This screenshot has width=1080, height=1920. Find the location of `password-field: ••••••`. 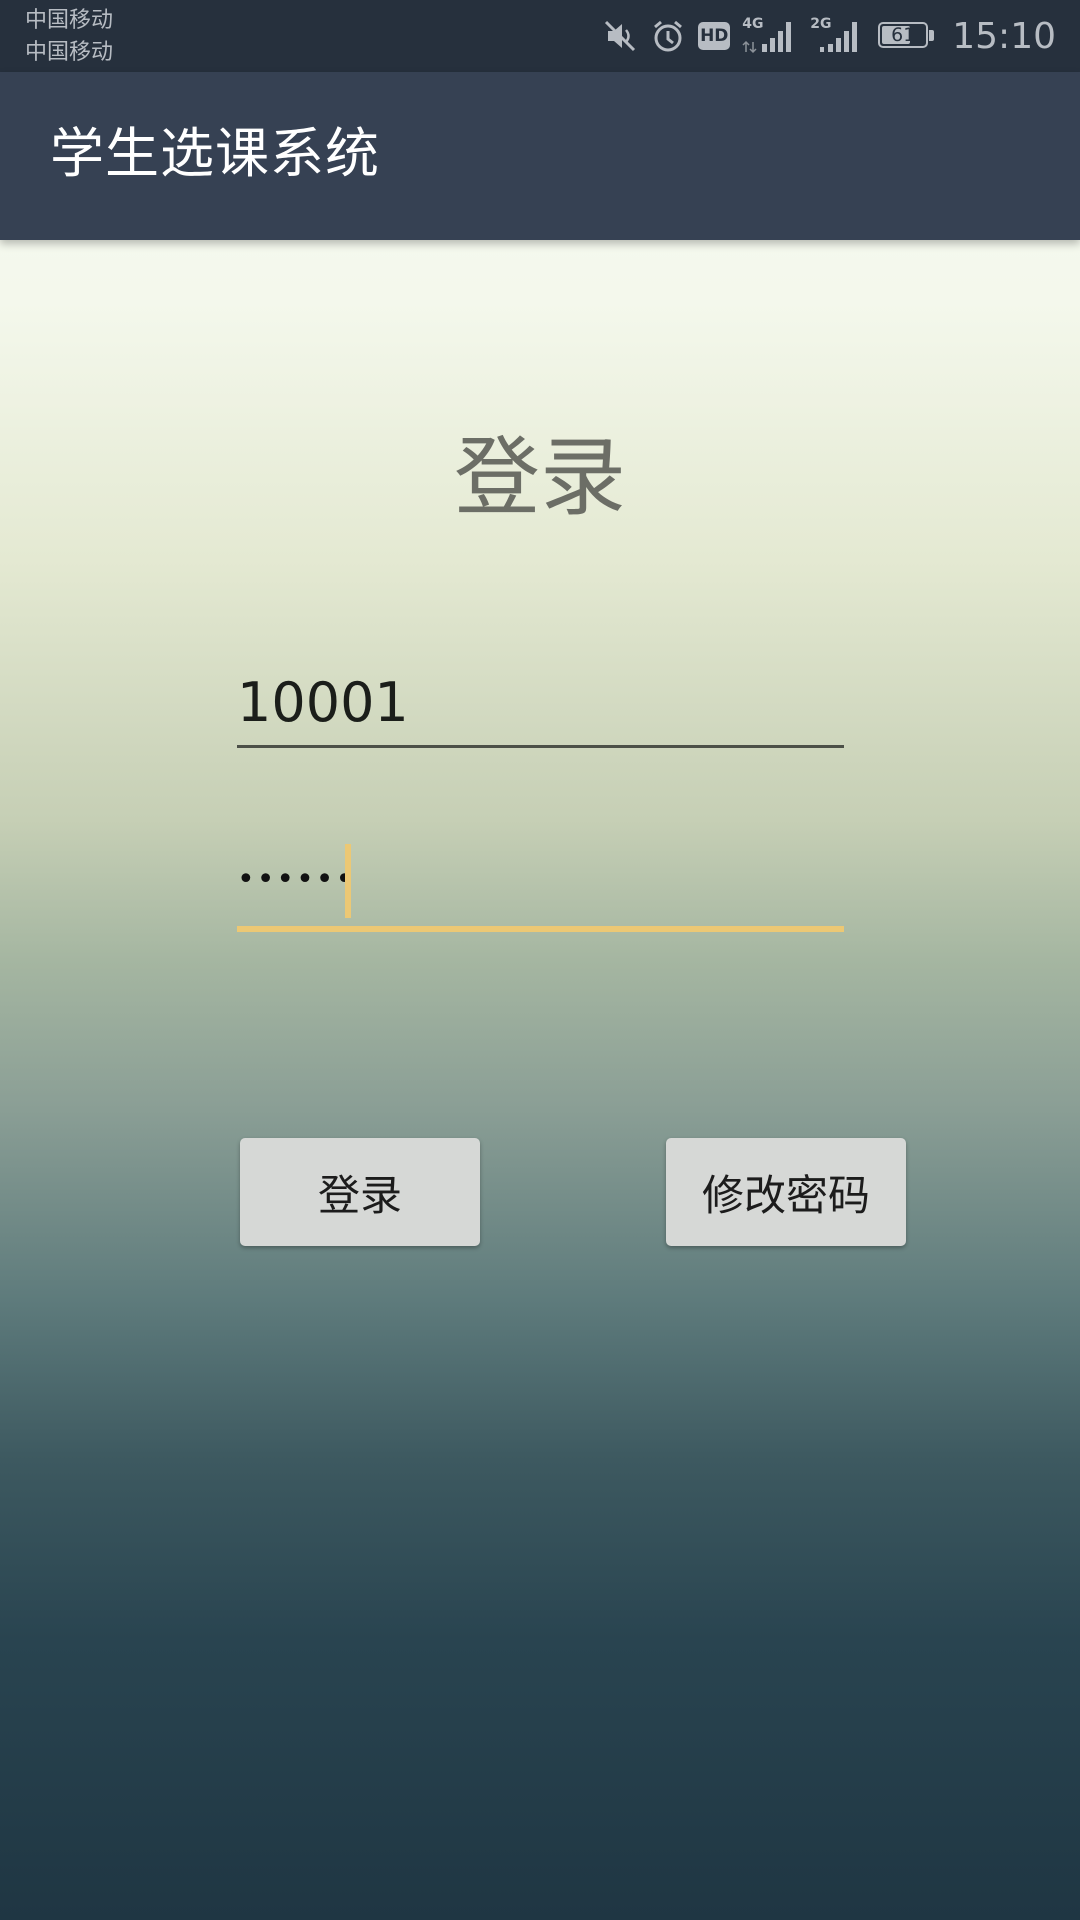

password-field: •••••• is located at coordinates (540, 886).